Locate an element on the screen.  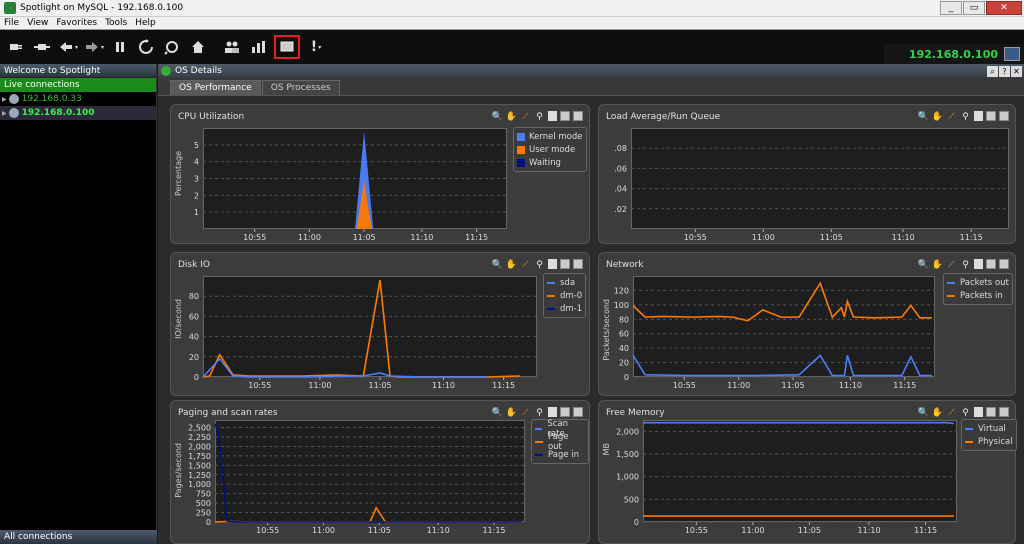
maximize-button: ▭ is located at coordinates (974, 8).